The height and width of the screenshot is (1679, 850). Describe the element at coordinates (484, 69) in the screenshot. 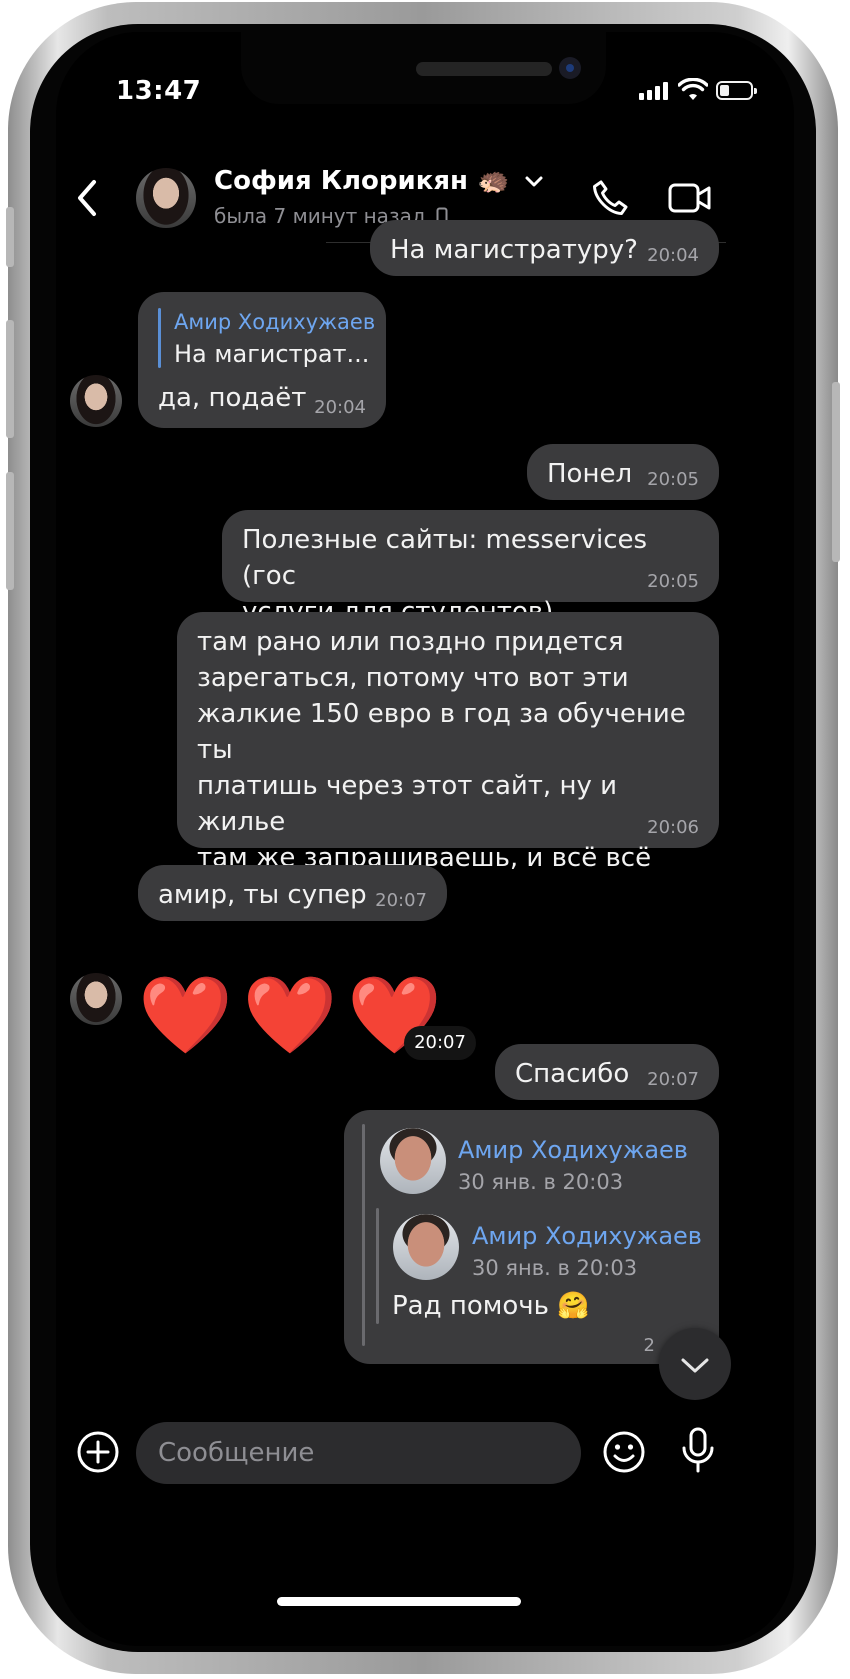

I see `speaker` at that location.